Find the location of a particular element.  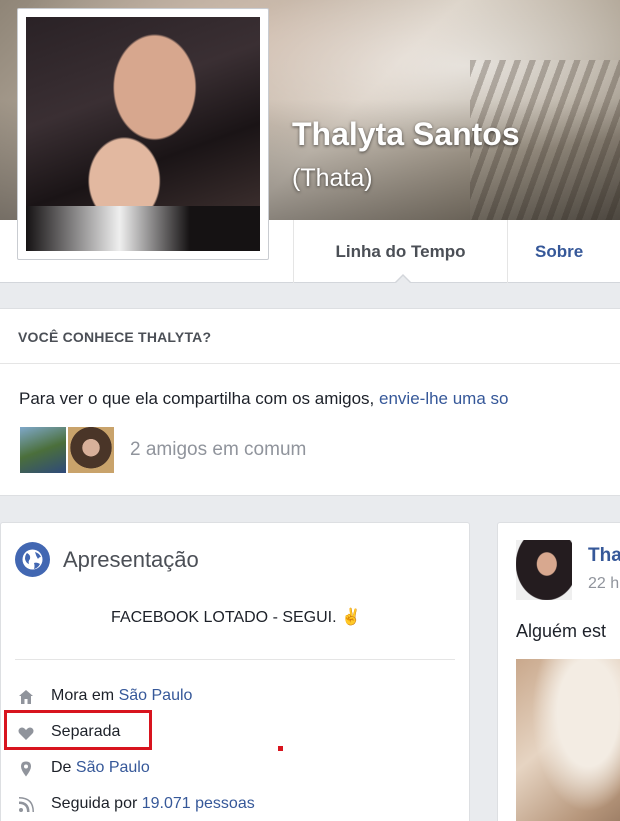

info-text: De São Paulo is located at coordinates (100, 768).